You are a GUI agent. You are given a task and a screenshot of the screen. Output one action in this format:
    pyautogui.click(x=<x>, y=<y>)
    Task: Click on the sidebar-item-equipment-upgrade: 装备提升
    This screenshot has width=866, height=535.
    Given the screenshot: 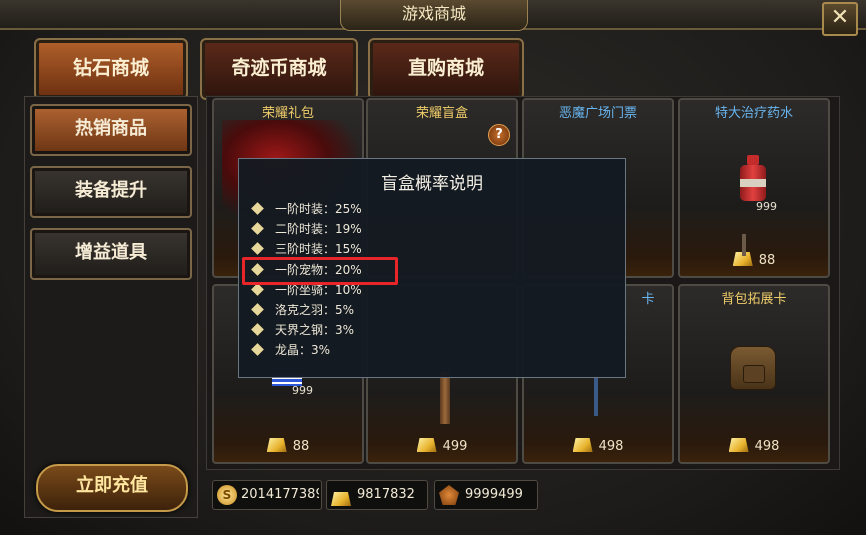 What is the action you would take?
    pyautogui.click(x=111, y=192)
    